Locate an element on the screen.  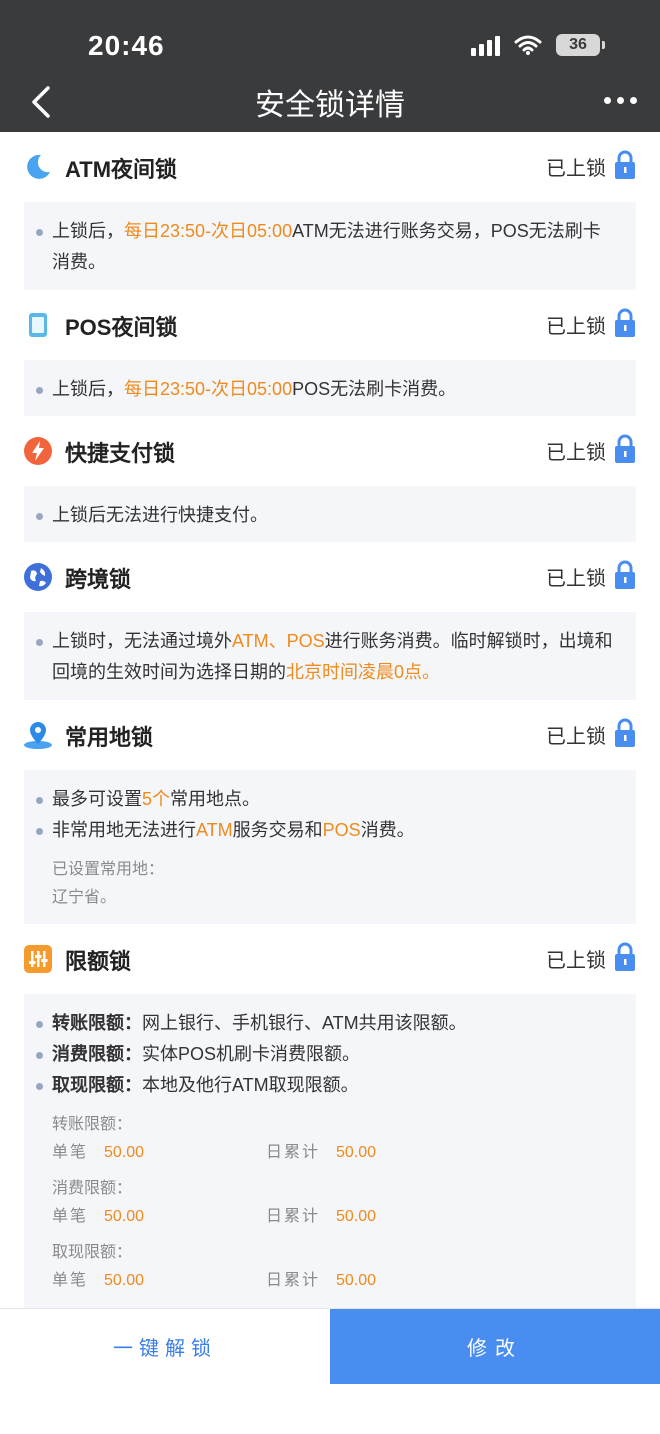
section-title: 常用地锁 is located at coordinates (109, 737).